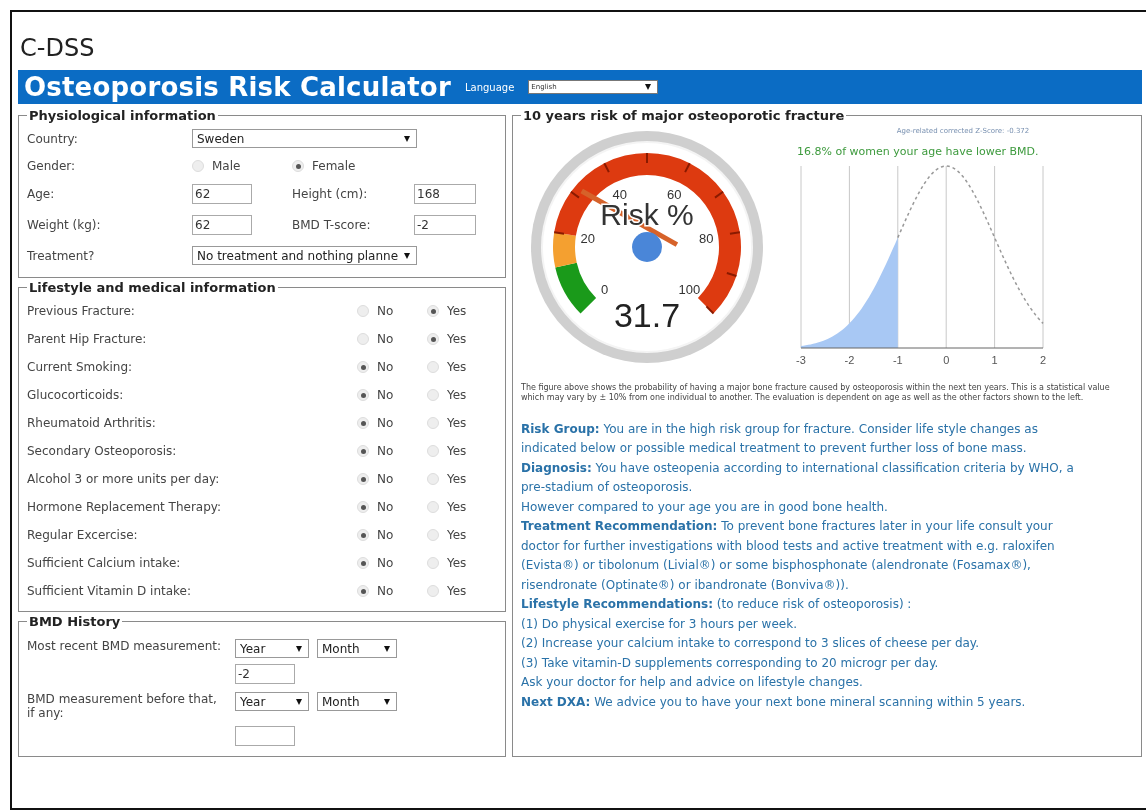  What do you see at coordinates (222, 225) in the screenshot?
I see `weight-input: 62` at bounding box center [222, 225].